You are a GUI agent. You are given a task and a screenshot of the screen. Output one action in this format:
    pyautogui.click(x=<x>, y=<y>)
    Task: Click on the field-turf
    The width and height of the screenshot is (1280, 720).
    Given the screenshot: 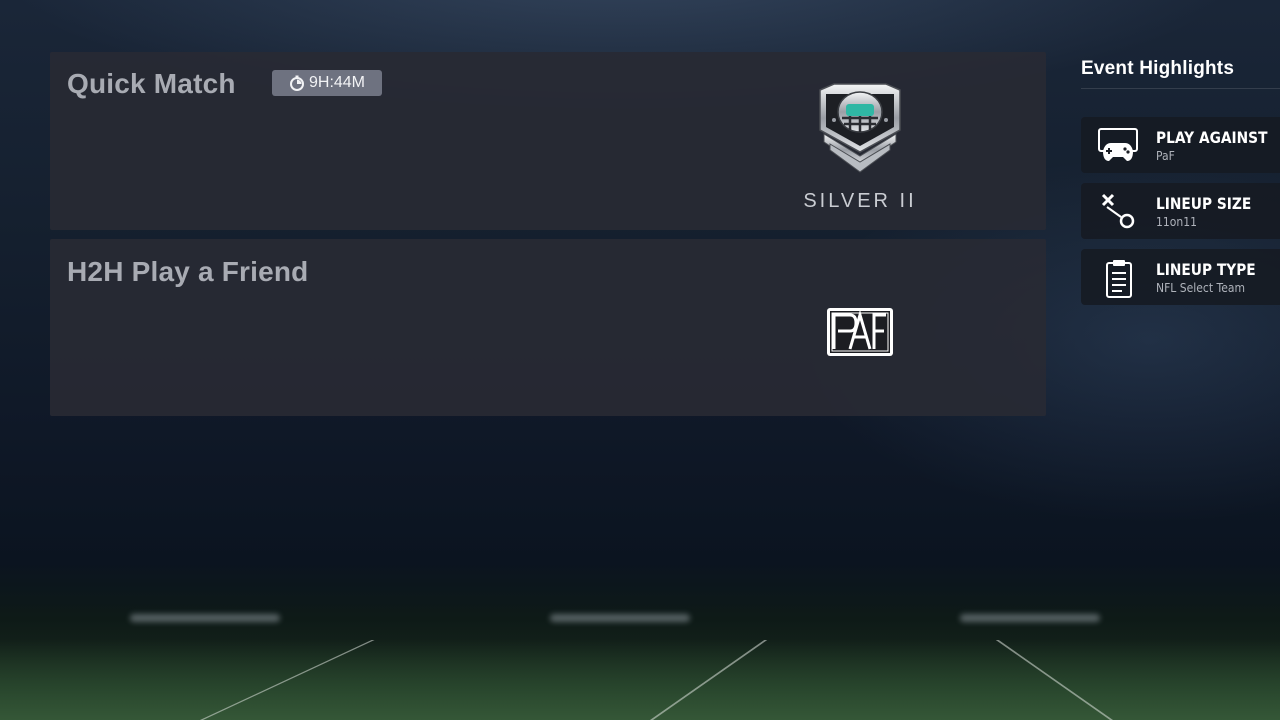 What is the action you would take?
    pyautogui.click(x=640, y=680)
    